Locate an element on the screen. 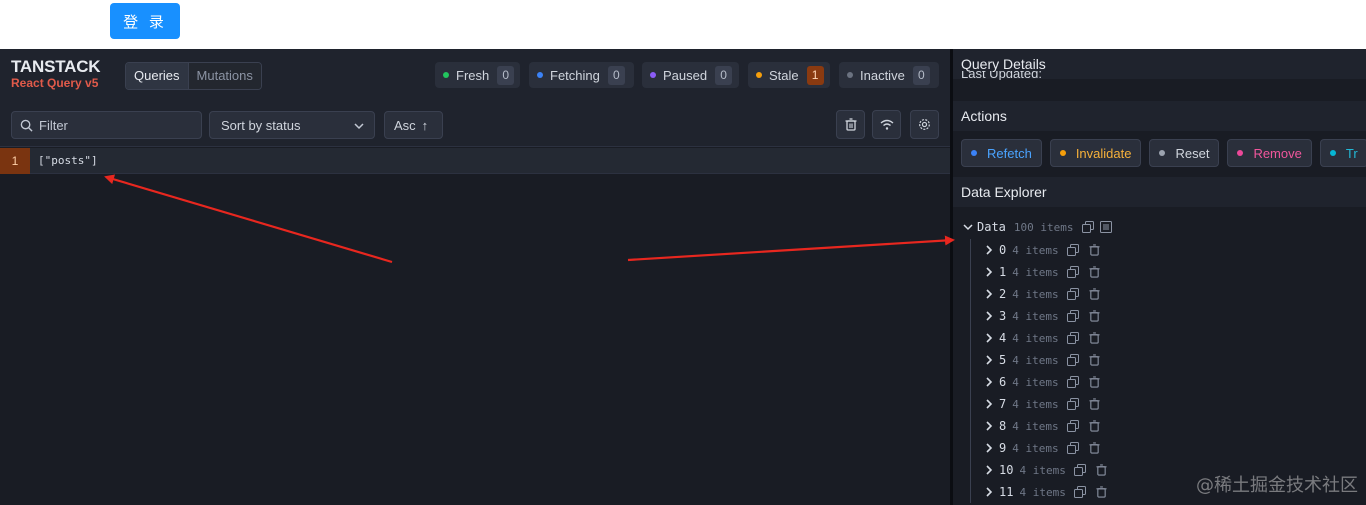  data-child-node: 1 4 items is located at coordinates (1039, 272).